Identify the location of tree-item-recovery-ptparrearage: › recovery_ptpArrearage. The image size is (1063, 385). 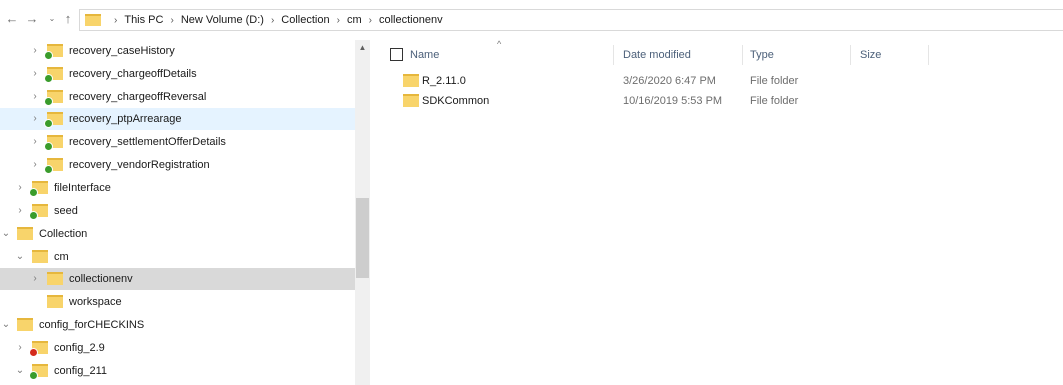
(177, 119).